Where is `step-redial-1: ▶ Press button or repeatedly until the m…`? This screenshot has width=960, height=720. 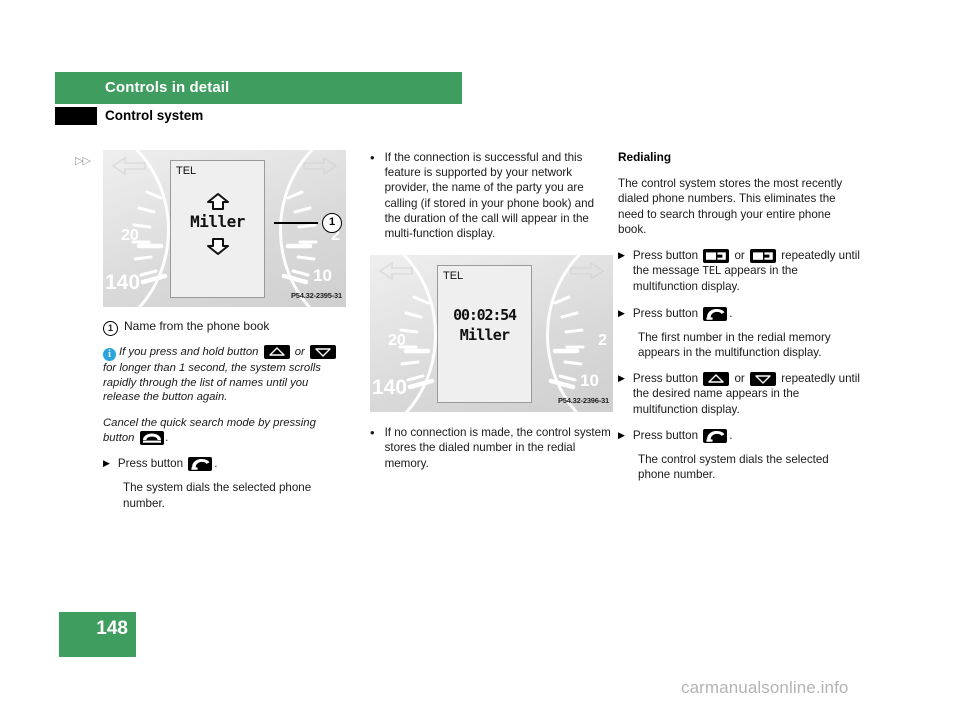 step-redial-1: ▶ Press button or repeatedly until the m… is located at coordinates (739, 271).